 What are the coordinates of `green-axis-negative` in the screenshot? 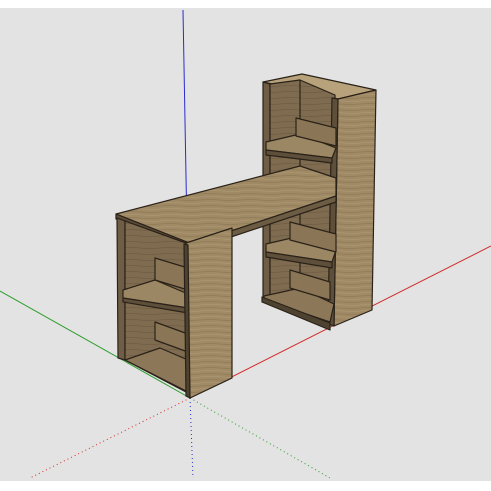 It's located at (260, 438).